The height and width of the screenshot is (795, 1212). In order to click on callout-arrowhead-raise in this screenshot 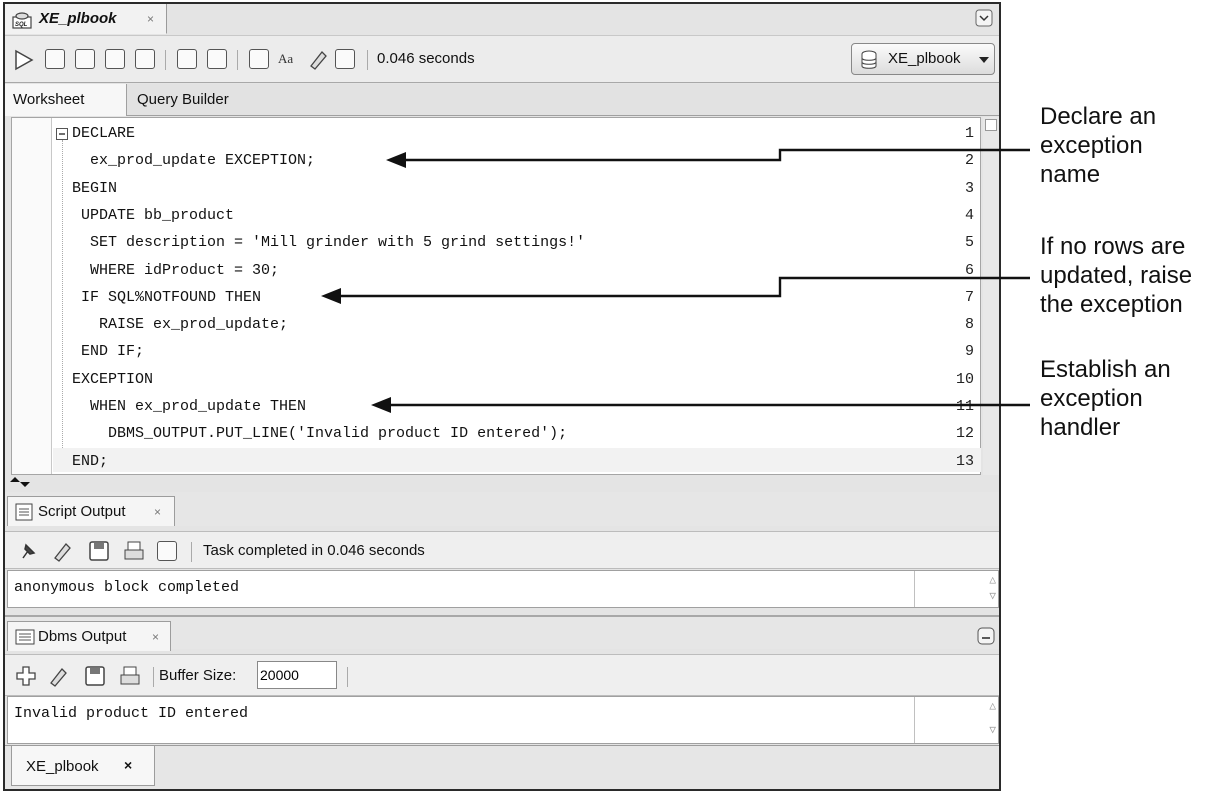, I will do `click(331, 296)`.